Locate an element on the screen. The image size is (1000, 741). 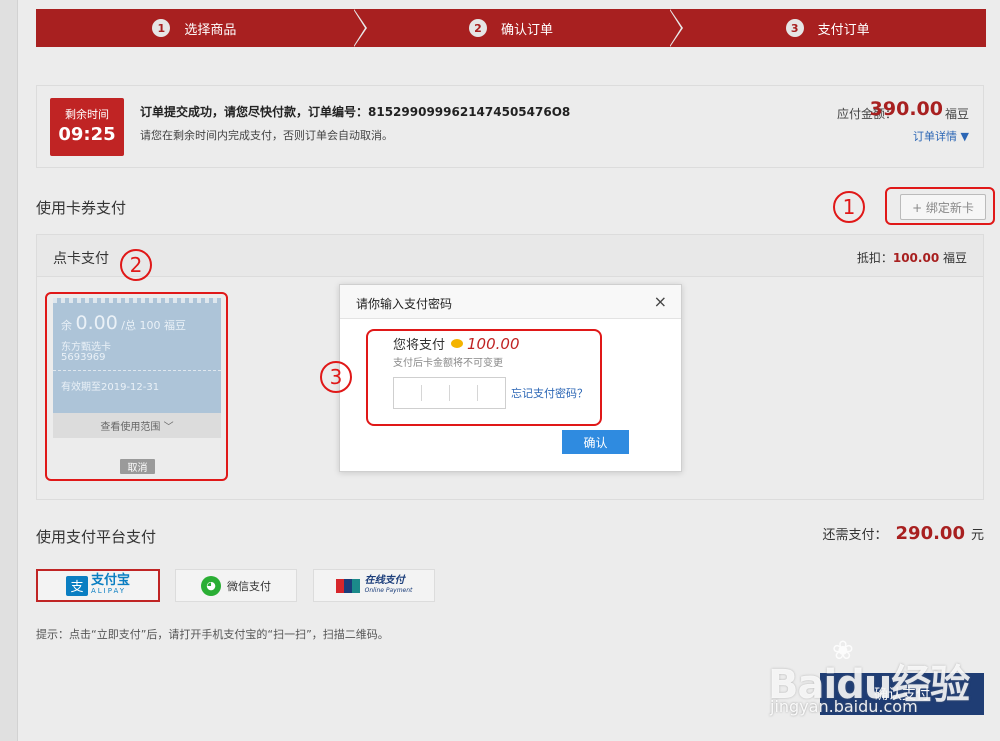
timer-value: 09:25 is located at coordinates (87, 134).